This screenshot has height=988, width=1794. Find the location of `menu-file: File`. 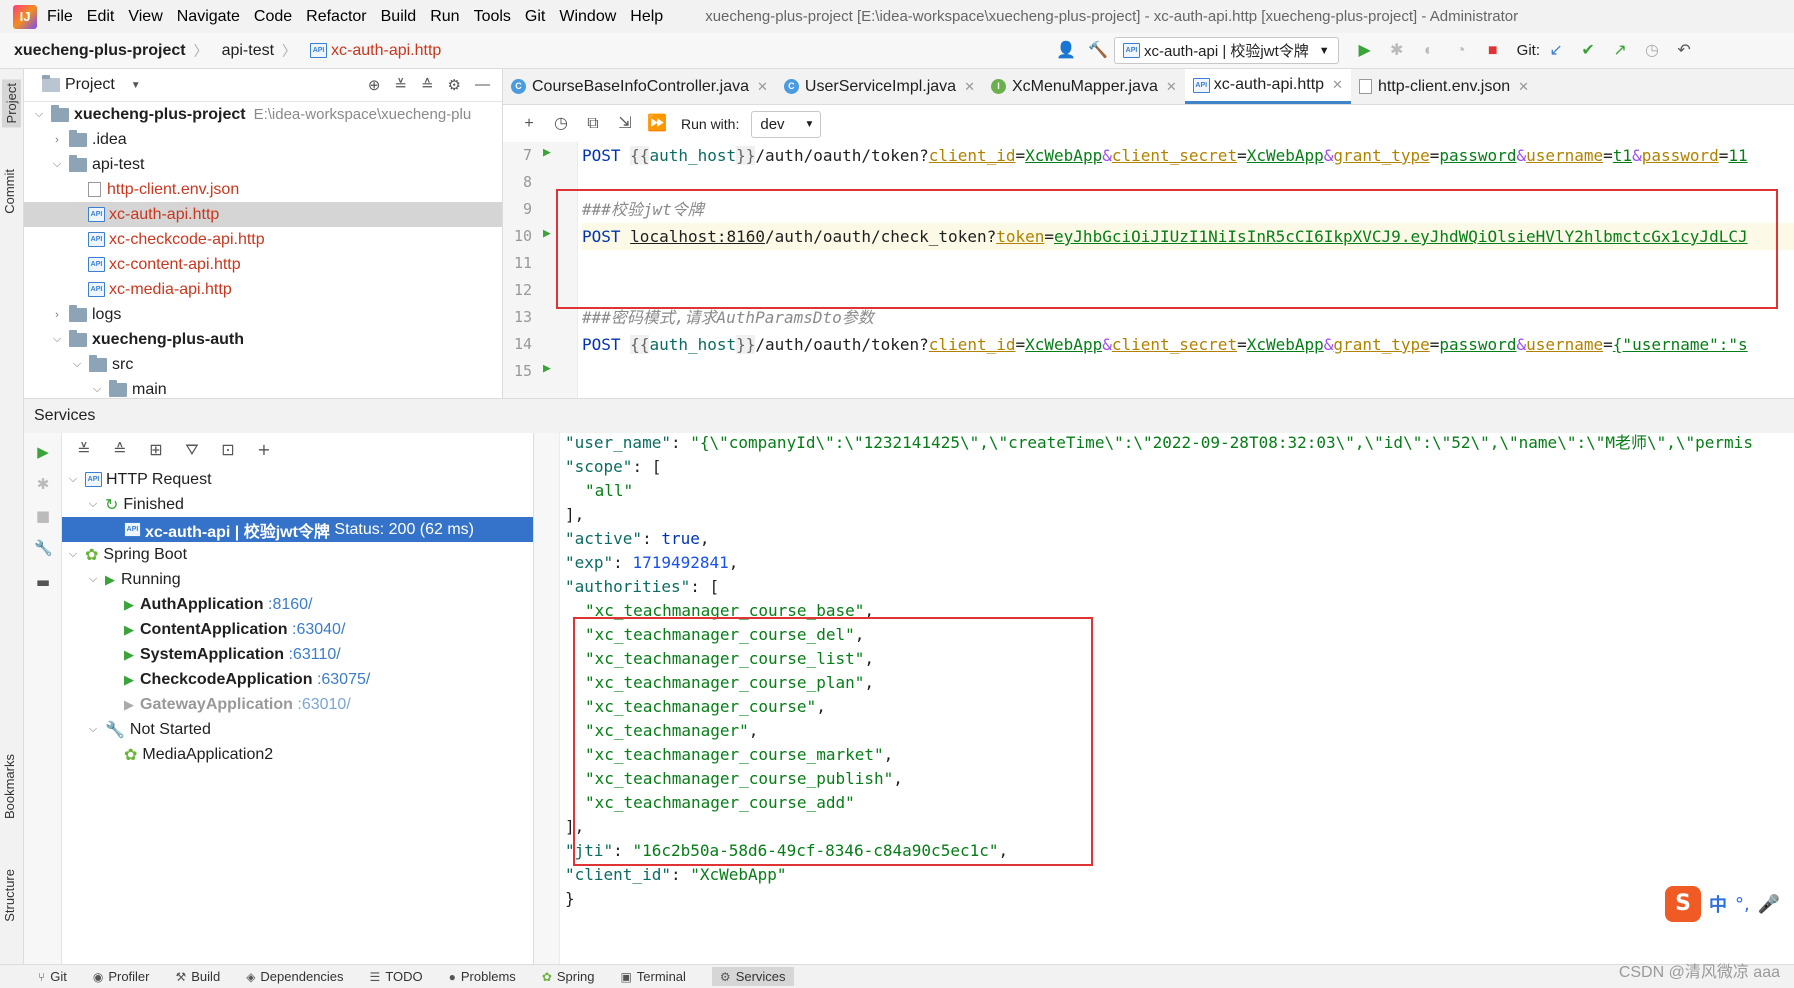

menu-file: File is located at coordinates (60, 17).